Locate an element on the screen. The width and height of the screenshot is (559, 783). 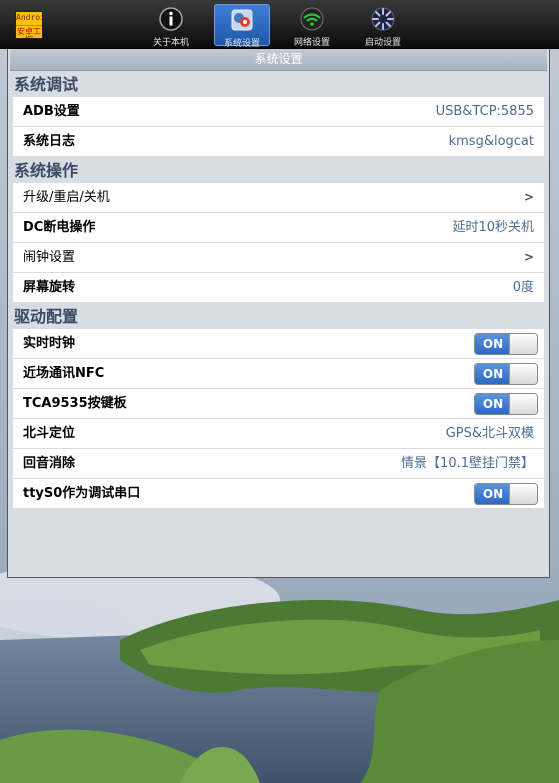
row-label: TCA9535按键板 is located at coordinates (75, 403).